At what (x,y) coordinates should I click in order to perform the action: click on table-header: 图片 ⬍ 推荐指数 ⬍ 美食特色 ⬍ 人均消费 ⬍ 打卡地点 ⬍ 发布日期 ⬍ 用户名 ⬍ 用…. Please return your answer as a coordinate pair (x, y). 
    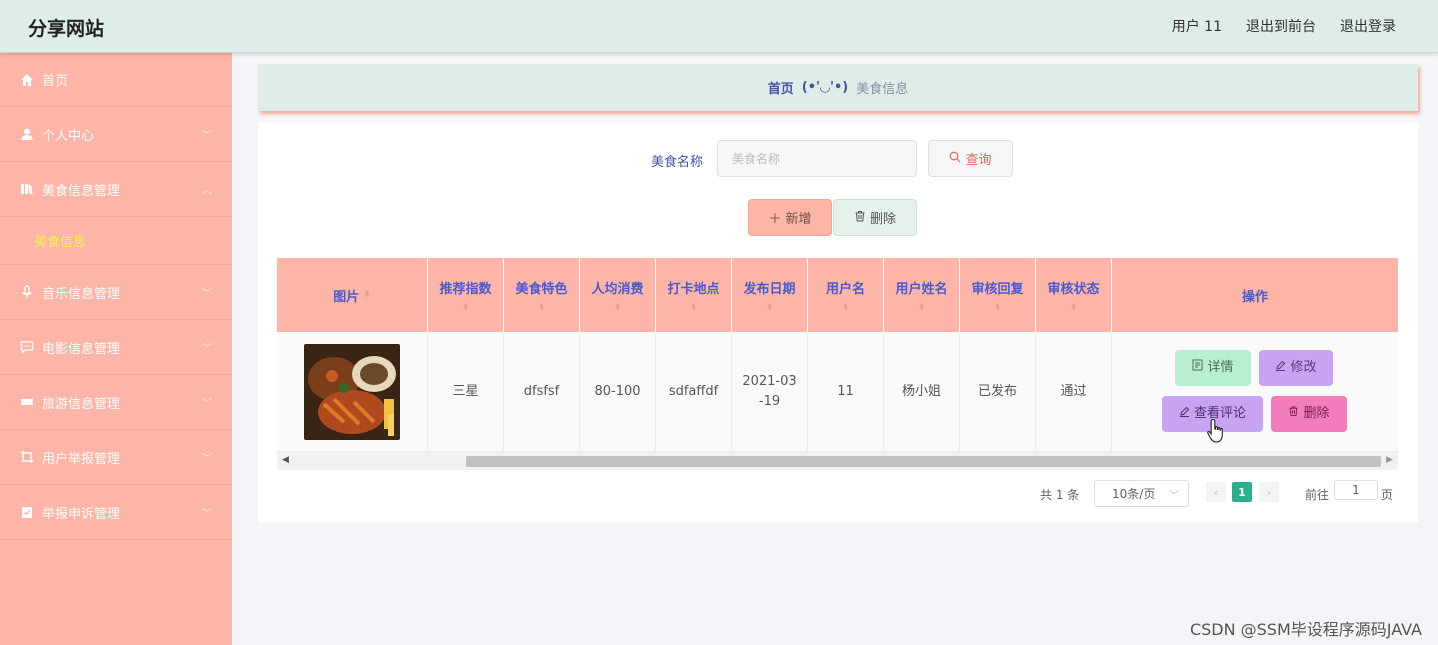
    Looking at the image, I should click on (837, 295).